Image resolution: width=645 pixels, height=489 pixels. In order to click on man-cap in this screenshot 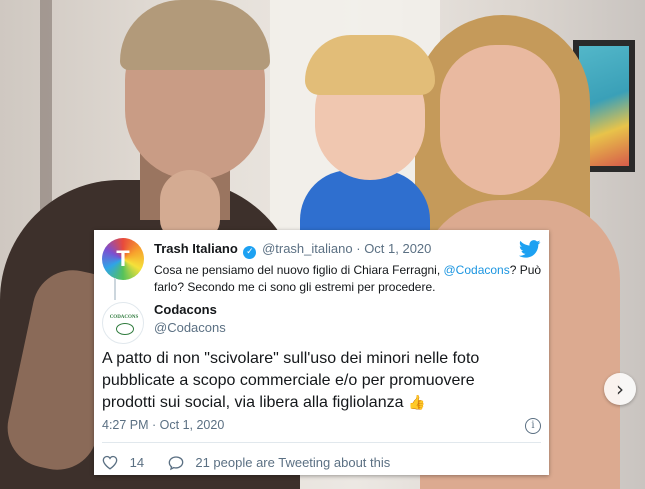, I will do `click(195, 35)`.